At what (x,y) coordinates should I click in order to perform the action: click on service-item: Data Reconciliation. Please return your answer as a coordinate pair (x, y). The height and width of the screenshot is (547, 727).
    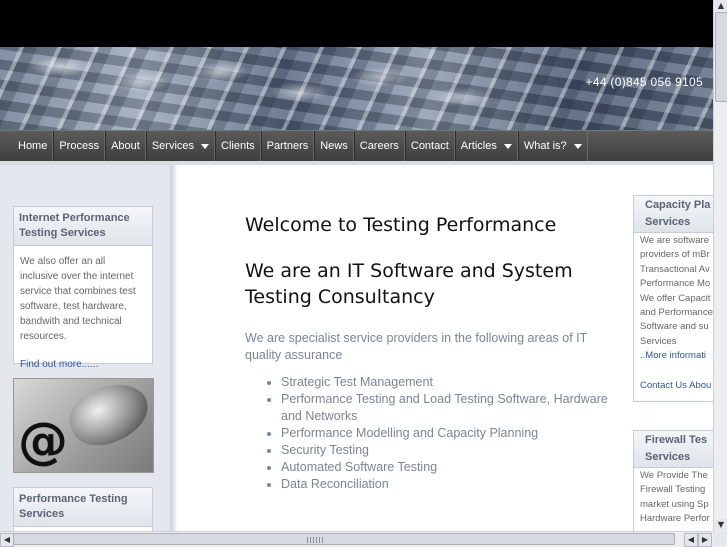
    Looking at the image, I should click on (448, 484).